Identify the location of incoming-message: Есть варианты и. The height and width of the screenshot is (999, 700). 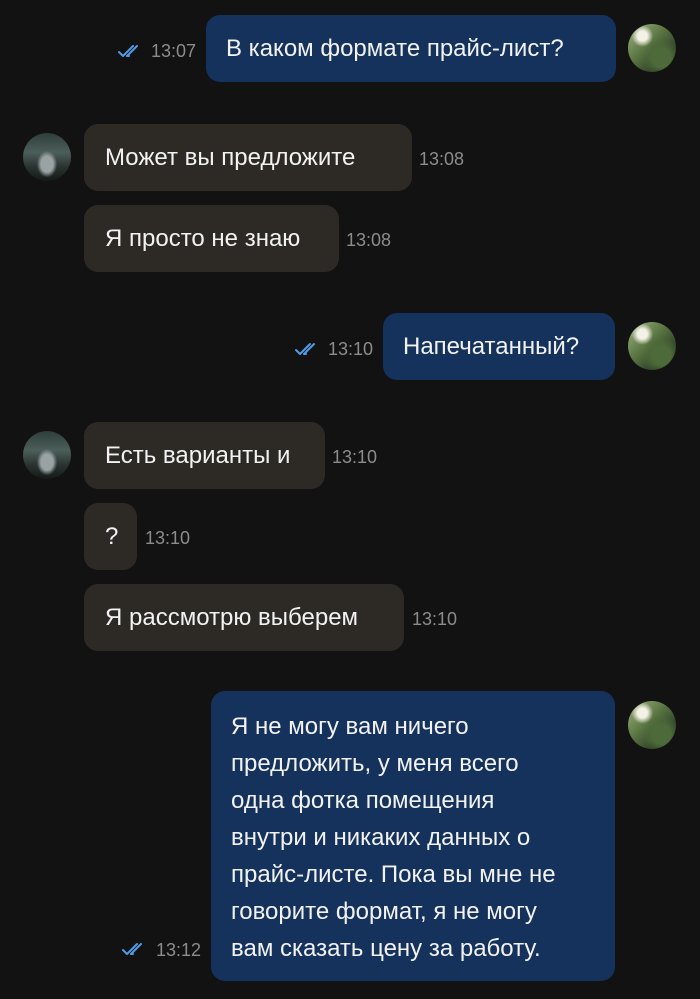
(204, 455).